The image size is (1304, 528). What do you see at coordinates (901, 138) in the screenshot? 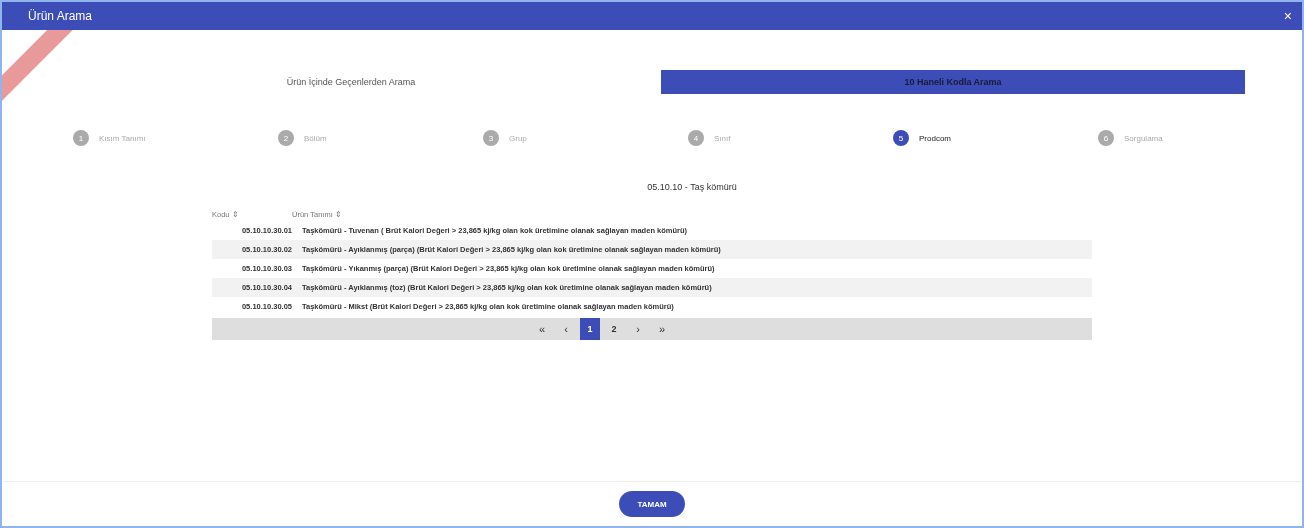
I see `step-number: 5` at bounding box center [901, 138].